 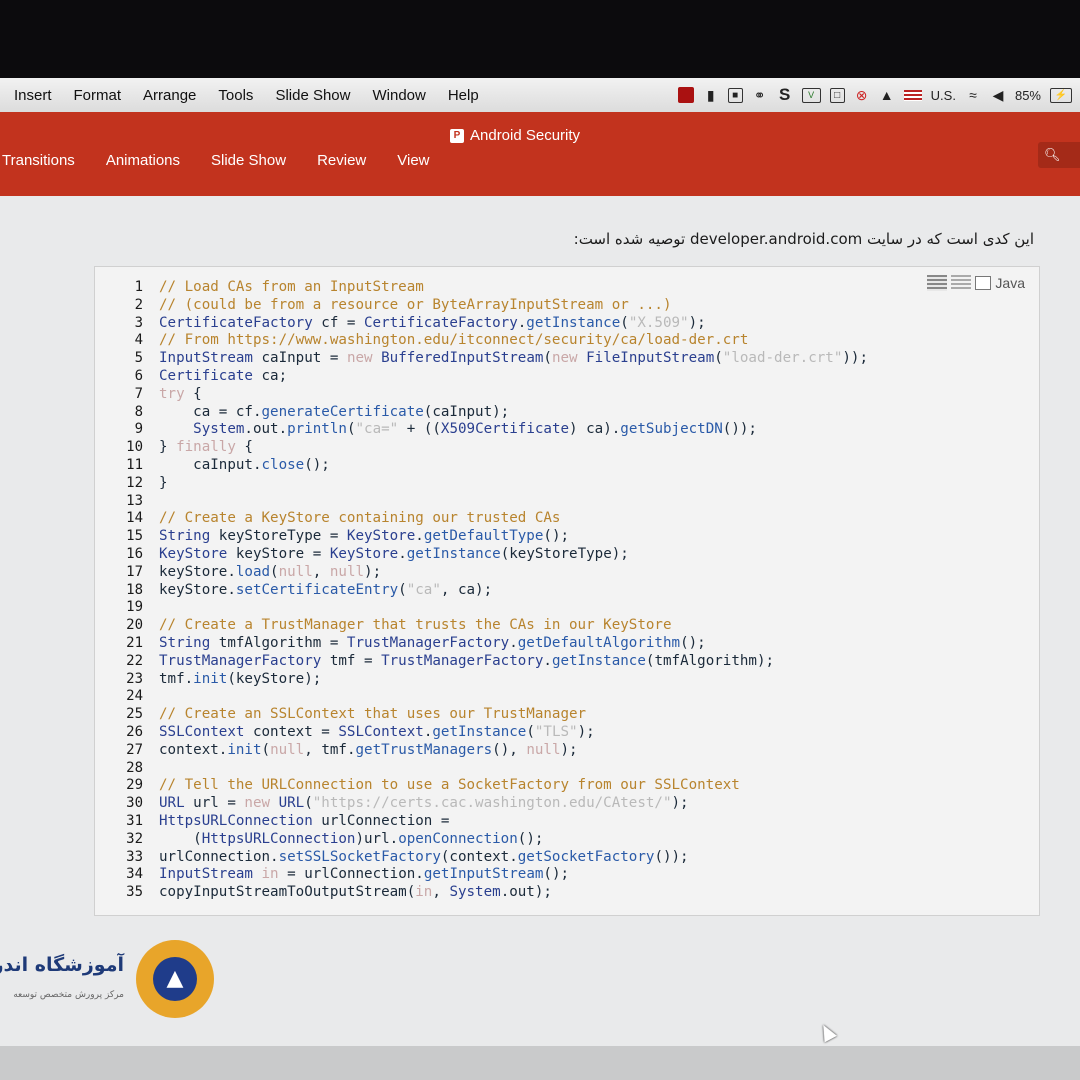 What do you see at coordinates (138, 358) in the screenshot?
I see `line-number: 5` at bounding box center [138, 358].